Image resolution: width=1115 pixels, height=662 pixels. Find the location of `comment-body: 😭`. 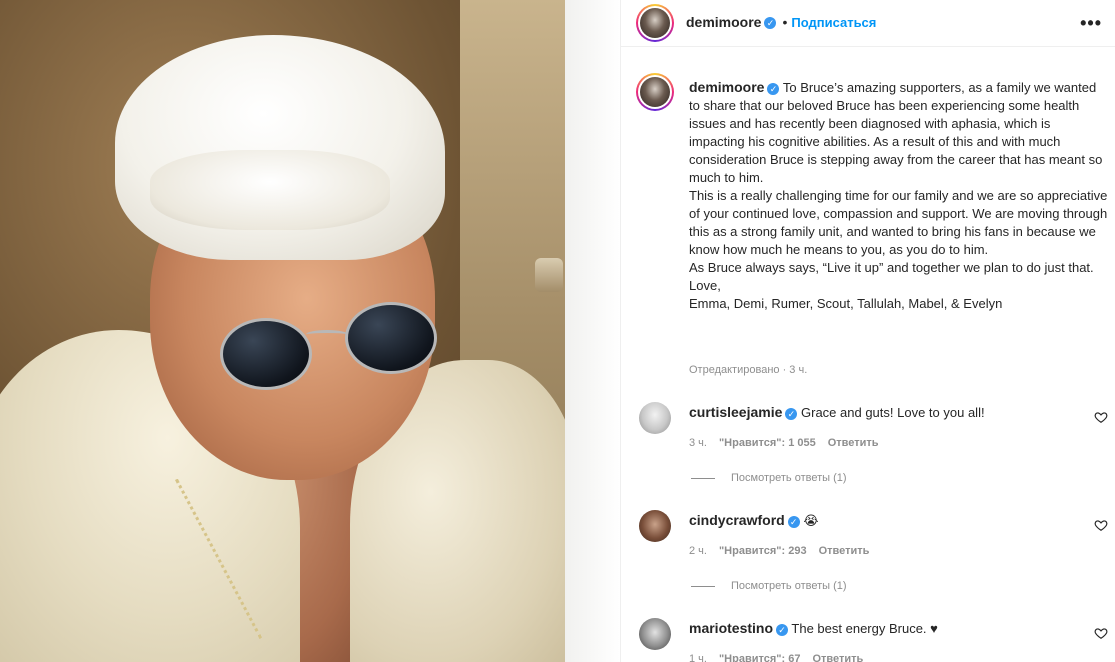

comment-body: 😭 is located at coordinates (811, 520).